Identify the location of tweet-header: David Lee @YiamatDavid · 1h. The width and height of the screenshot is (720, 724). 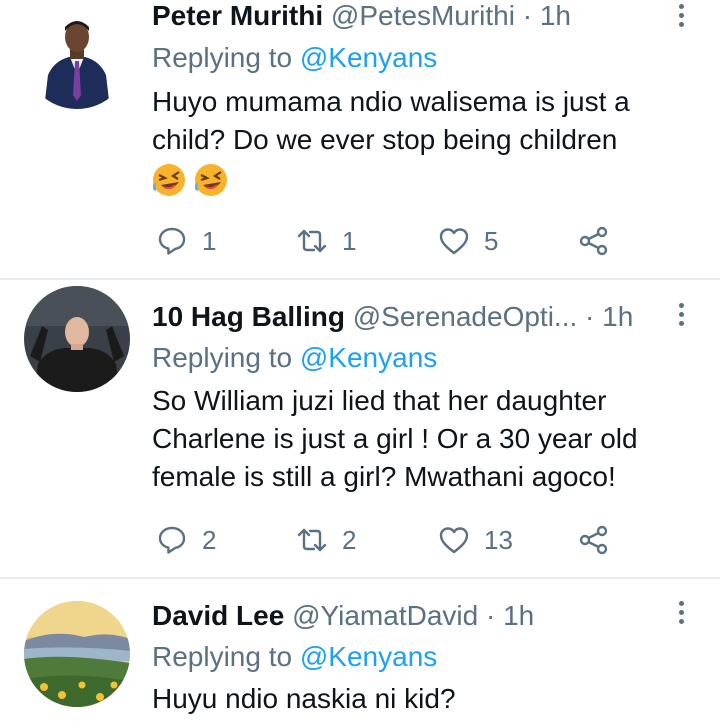
(402, 616).